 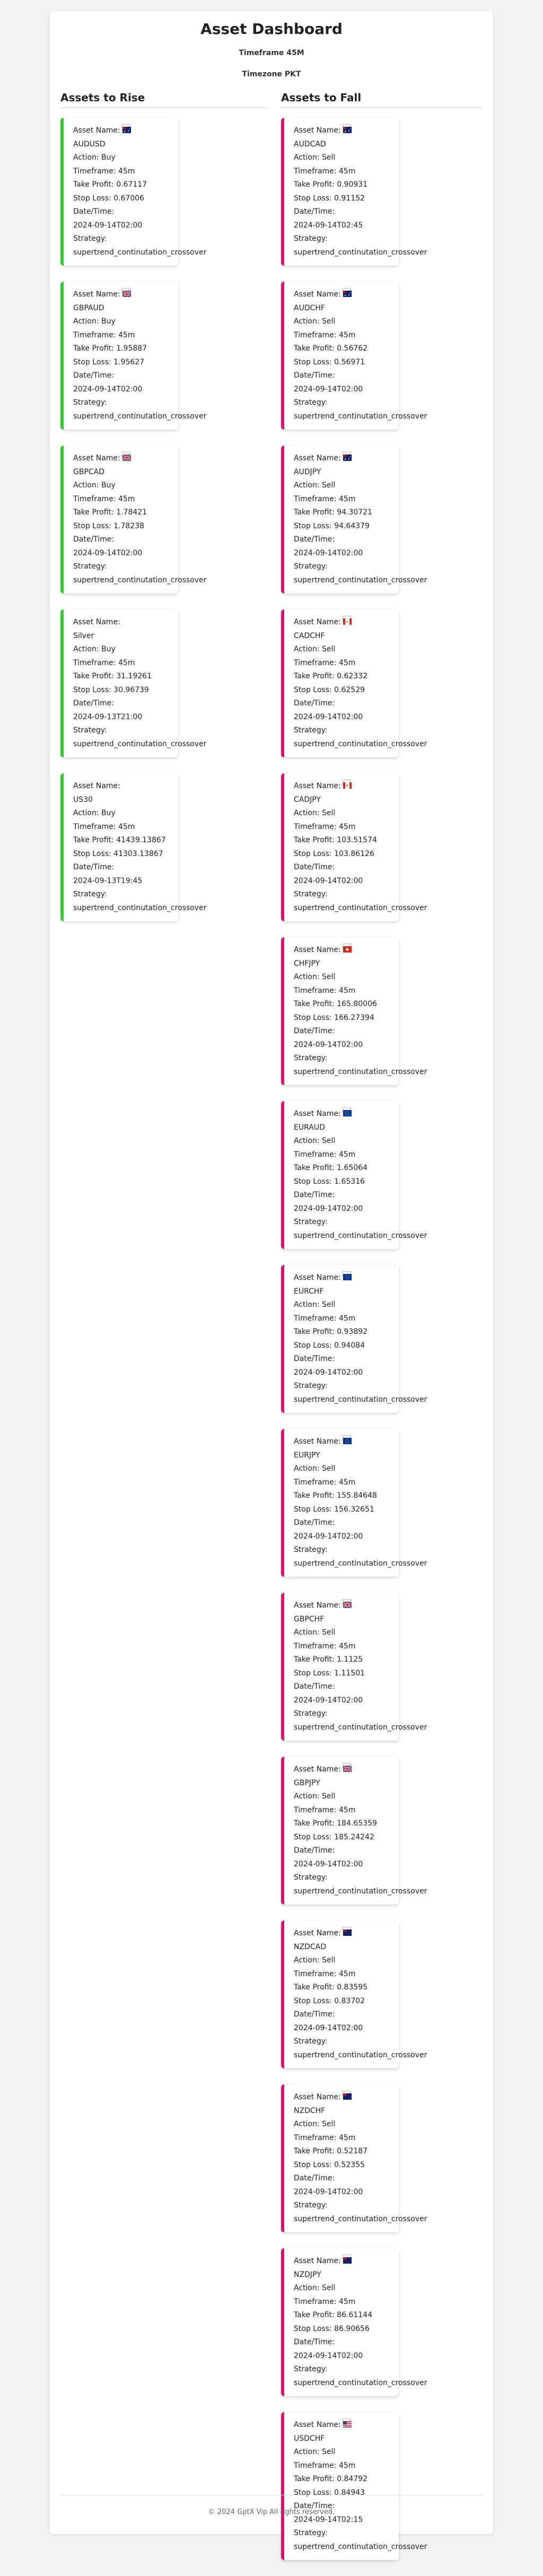 I want to click on stop-loss-value: 41303.13867, so click(x=138, y=853).